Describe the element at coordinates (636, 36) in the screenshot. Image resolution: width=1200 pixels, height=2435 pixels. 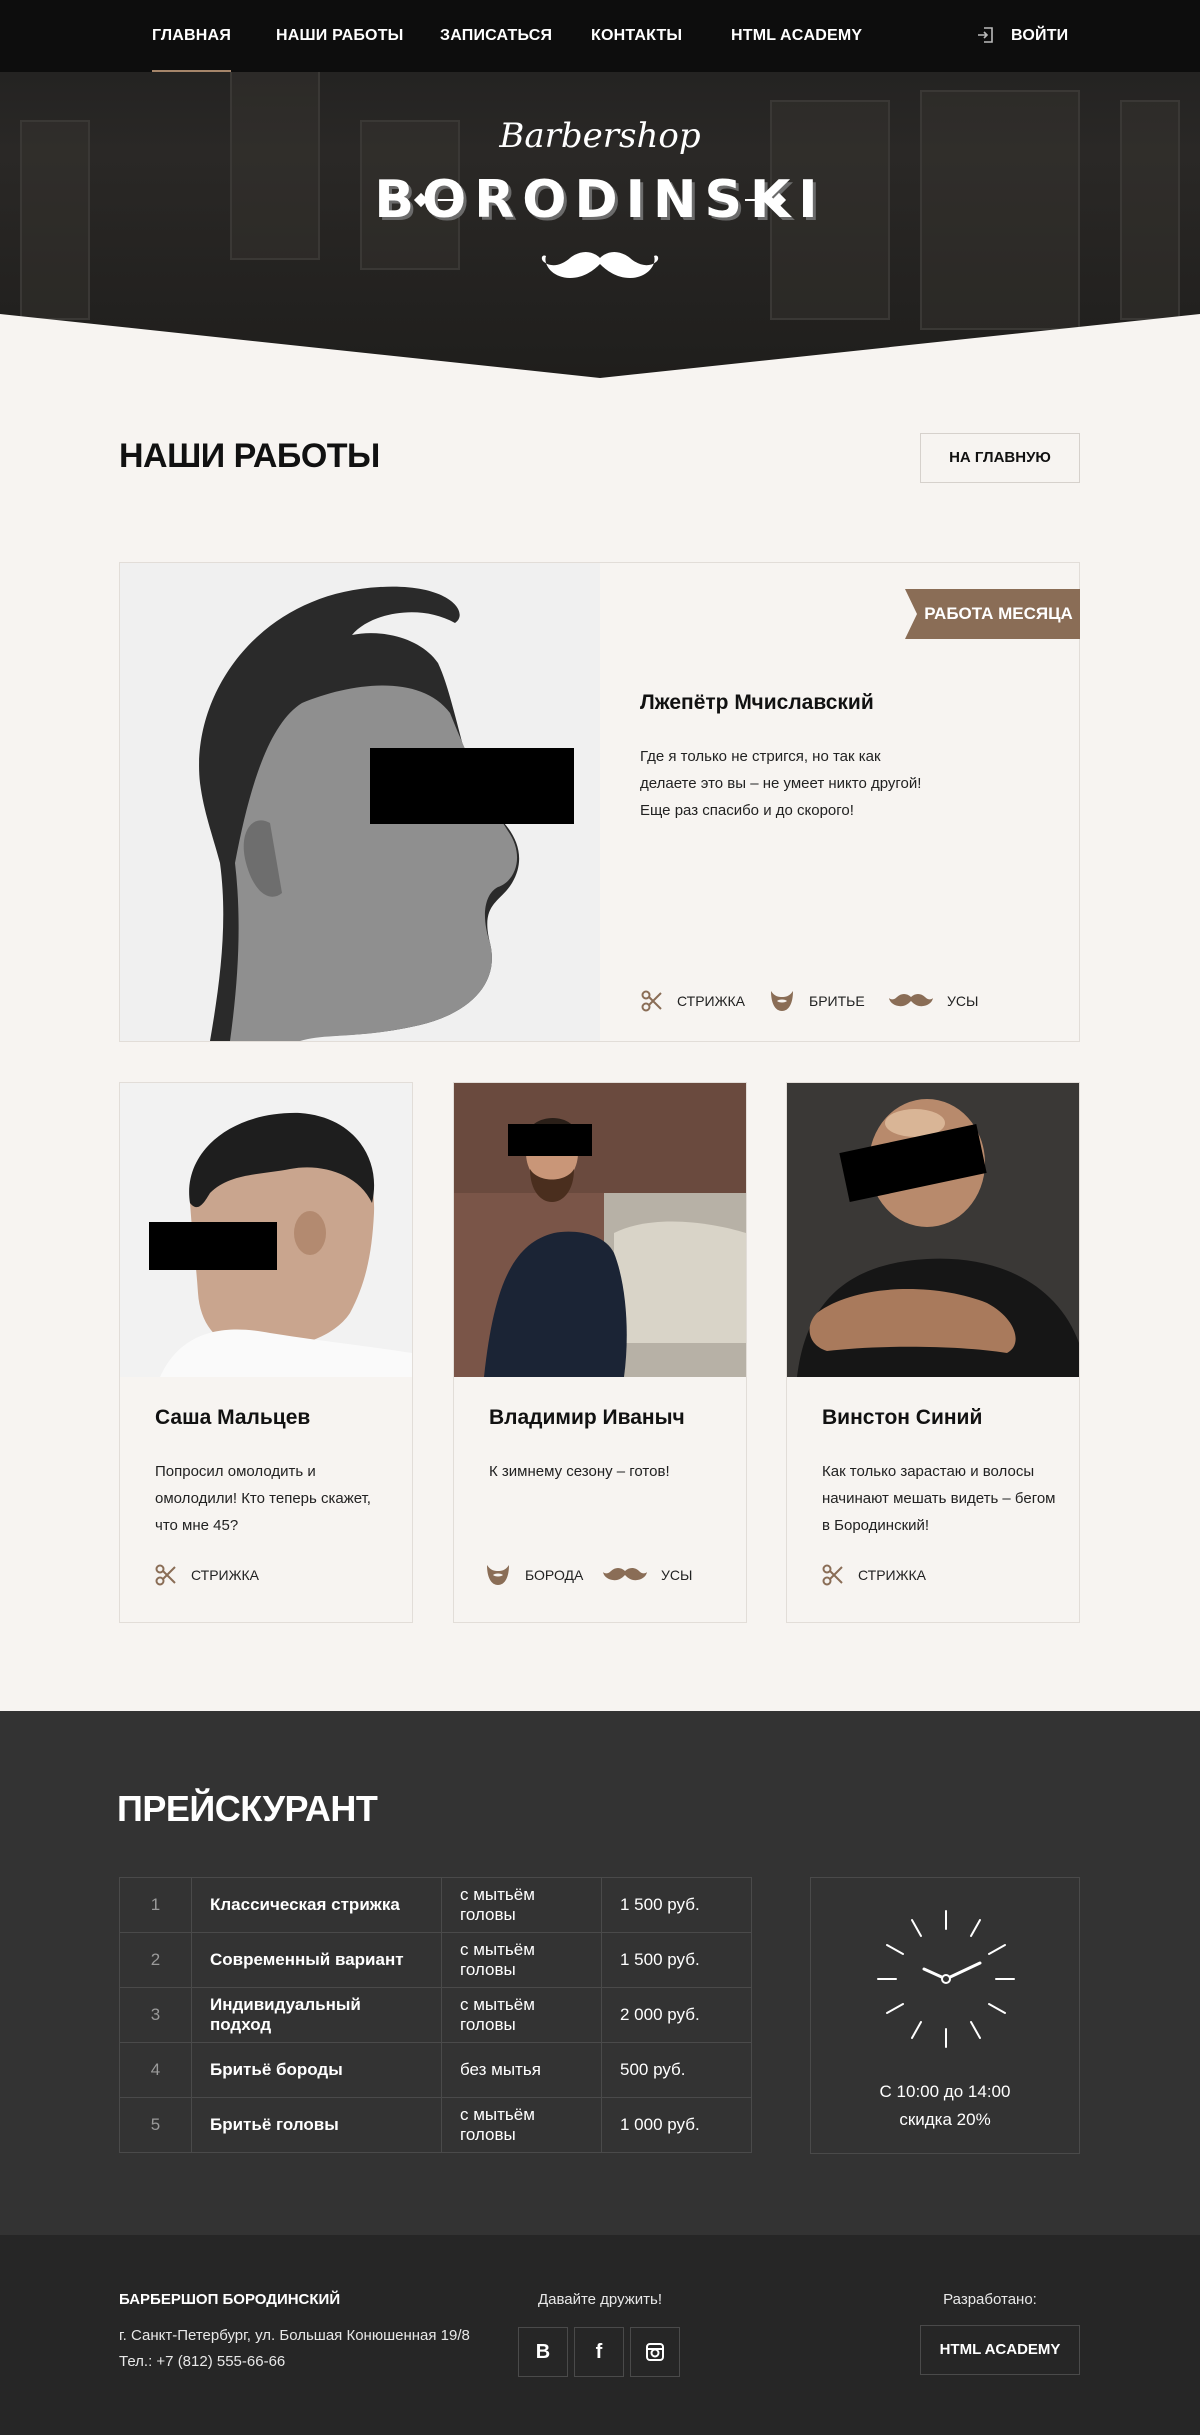
I see `nav-item-contacts: КОНТАКТЫ` at that location.